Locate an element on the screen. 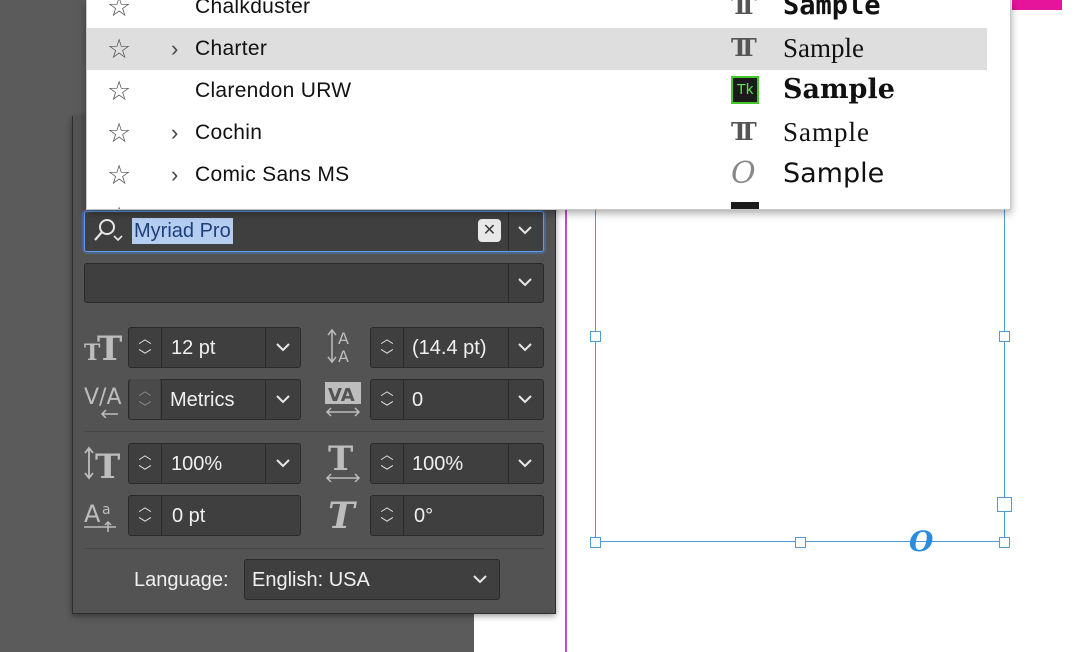  svg-text: V/A is located at coordinates (103, 397).